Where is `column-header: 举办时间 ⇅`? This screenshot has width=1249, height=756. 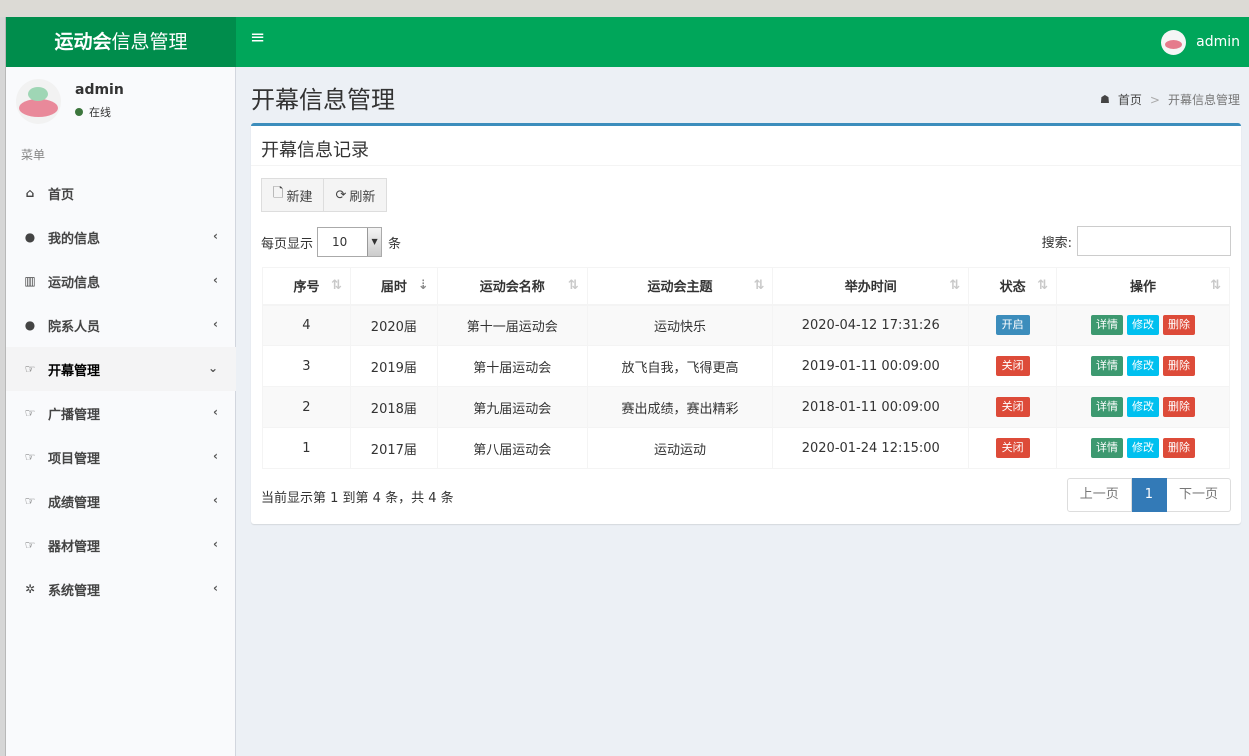
column-header: 举办时间 ⇅ is located at coordinates (871, 286).